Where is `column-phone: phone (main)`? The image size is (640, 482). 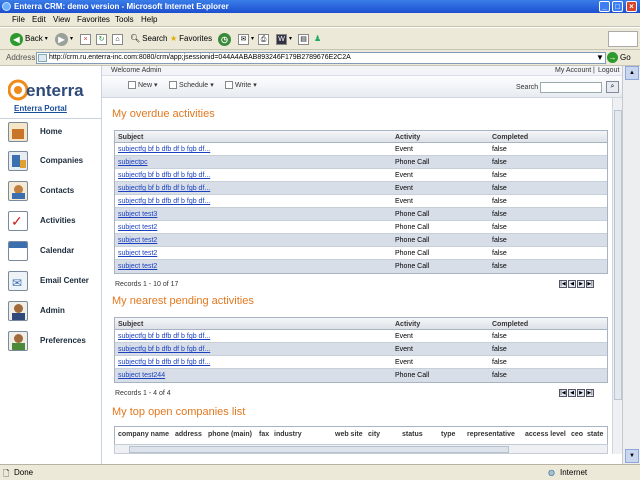 column-phone: phone (main) is located at coordinates (230, 434).